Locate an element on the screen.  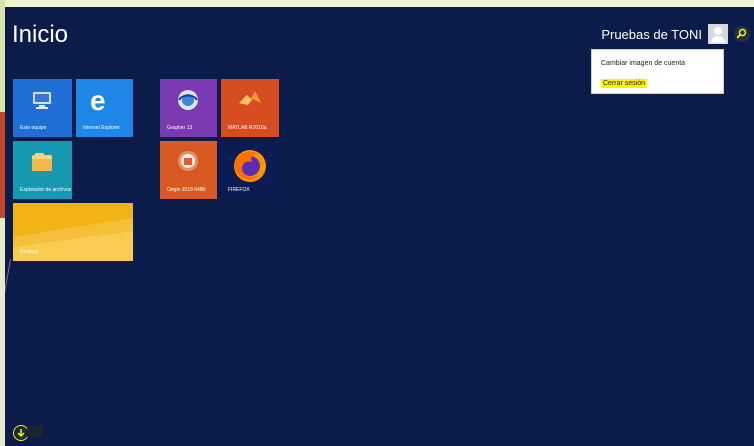
matlab-icon is located at coordinates (250, 98).